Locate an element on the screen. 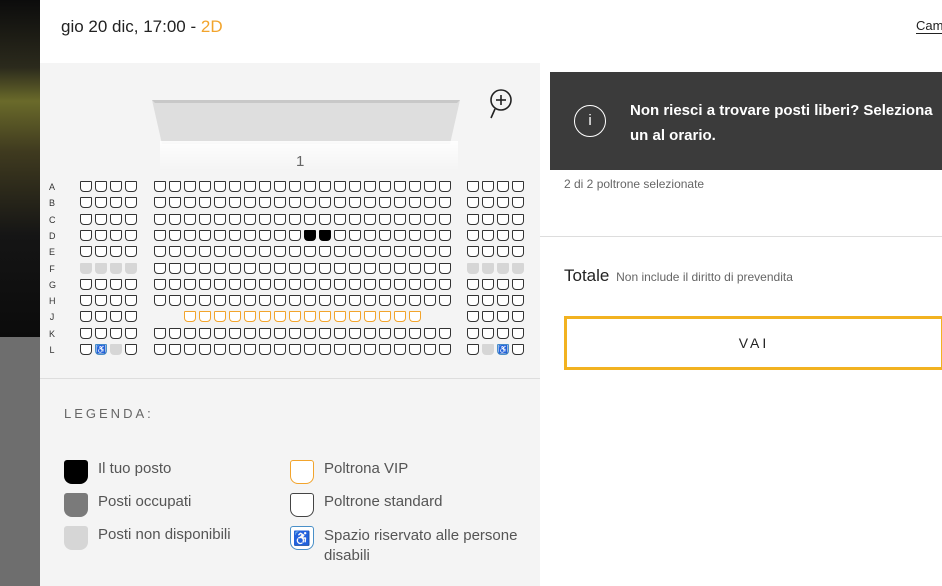  change-showtime-link: Cam is located at coordinates (929, 26).